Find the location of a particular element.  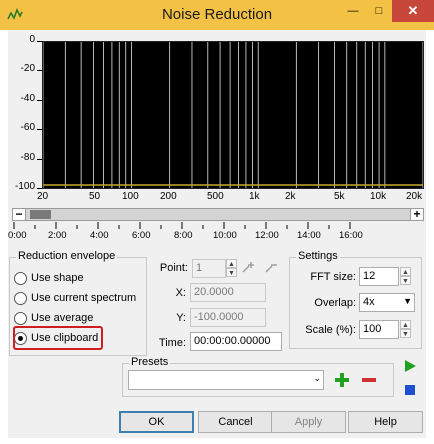

radio-use-average: Use average is located at coordinates (53, 318).